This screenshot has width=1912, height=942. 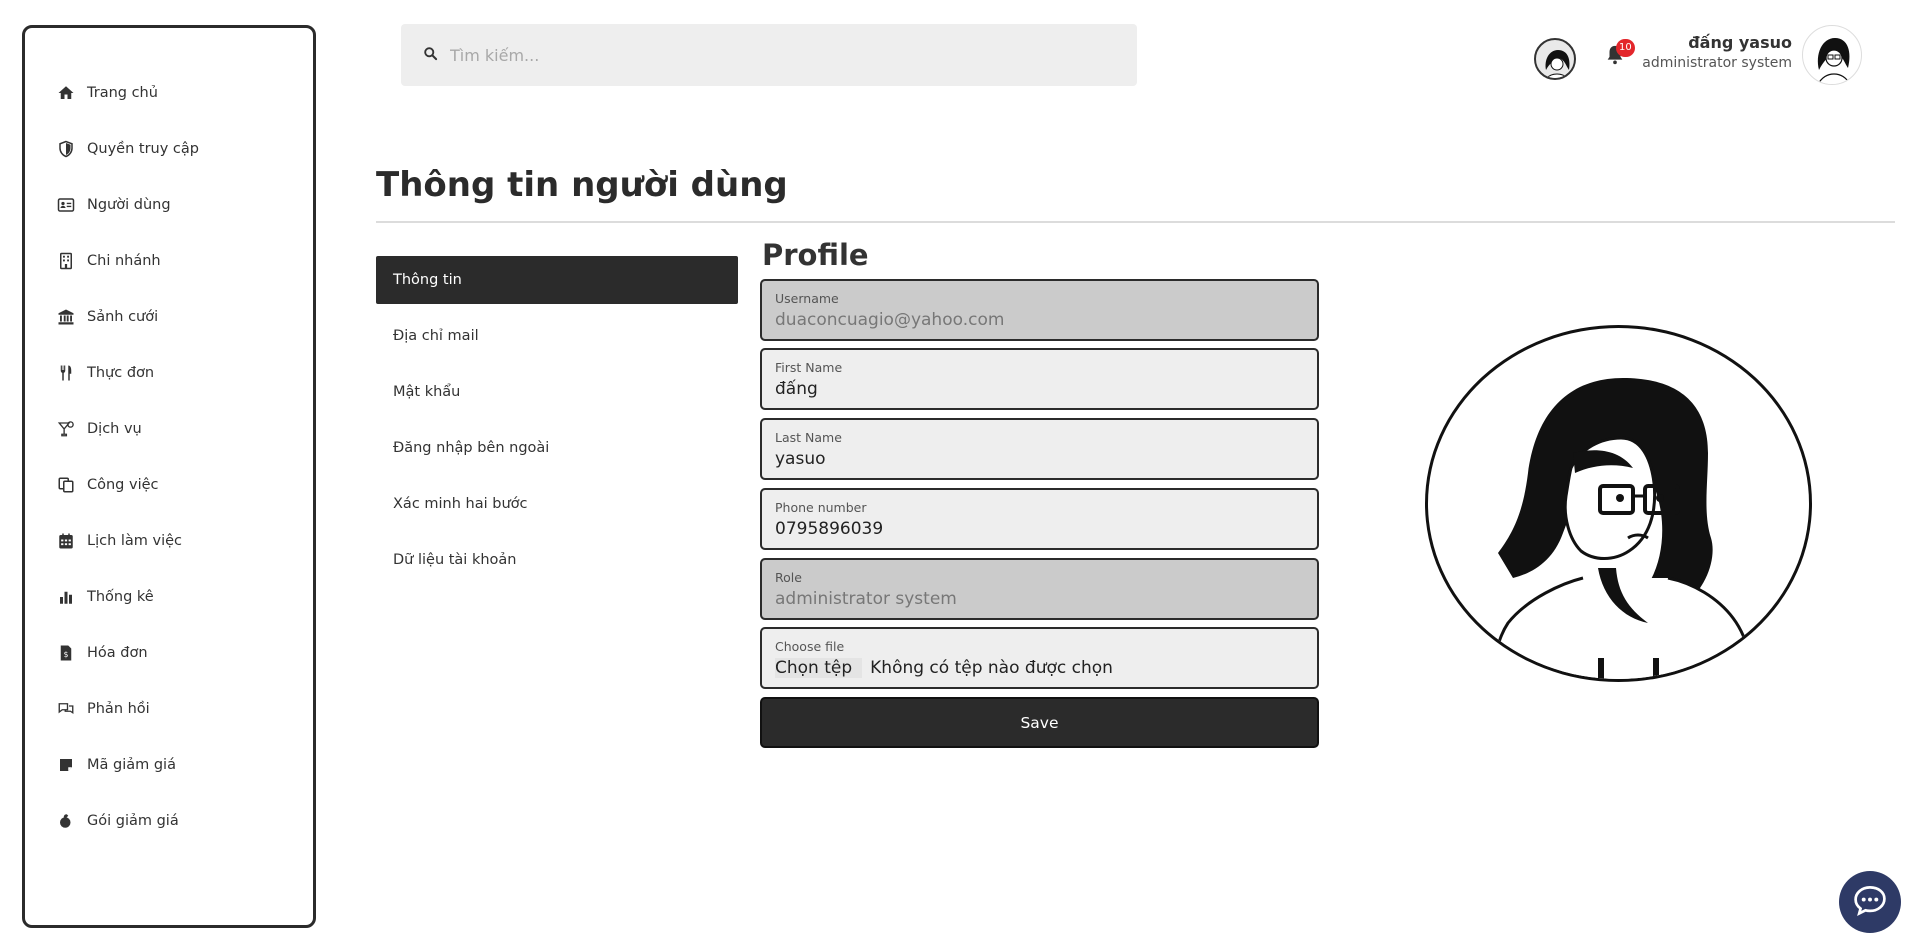 What do you see at coordinates (810, 646) in the screenshot?
I see `file-label: Choose file` at bounding box center [810, 646].